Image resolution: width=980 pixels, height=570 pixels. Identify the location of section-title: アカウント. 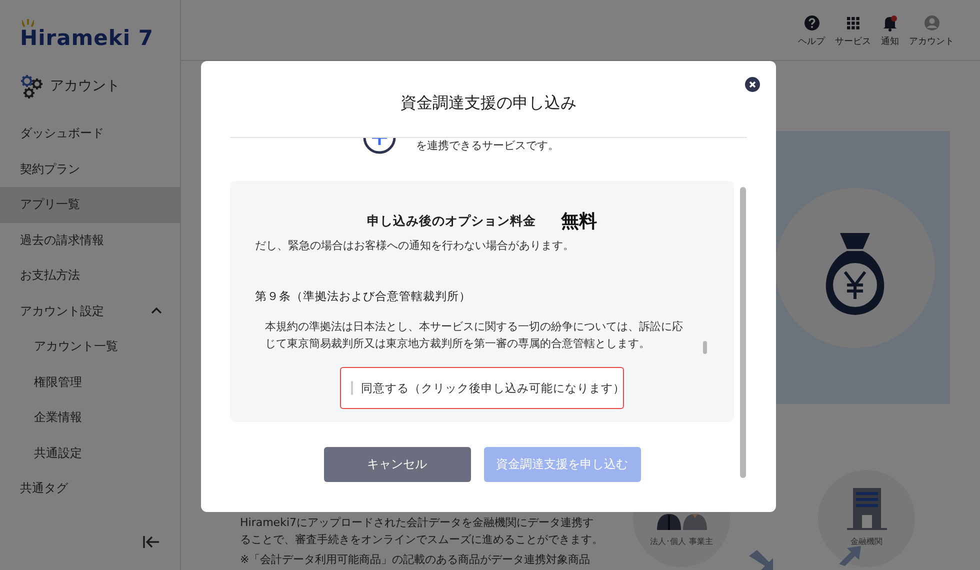
(85, 86).